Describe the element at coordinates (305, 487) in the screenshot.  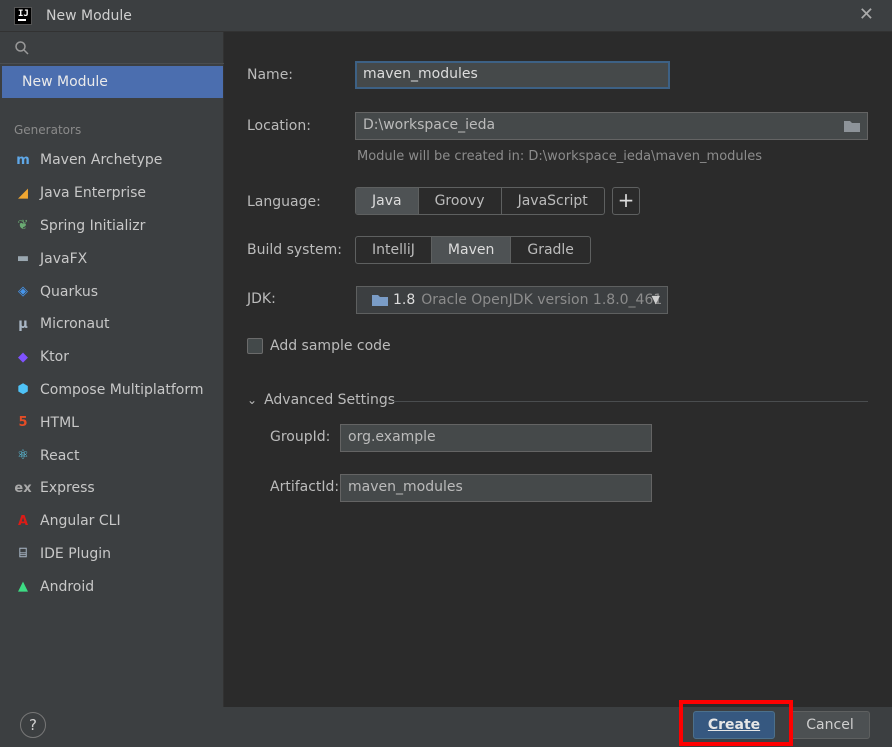
I see `artifactid-label: ArtifactId:` at that location.